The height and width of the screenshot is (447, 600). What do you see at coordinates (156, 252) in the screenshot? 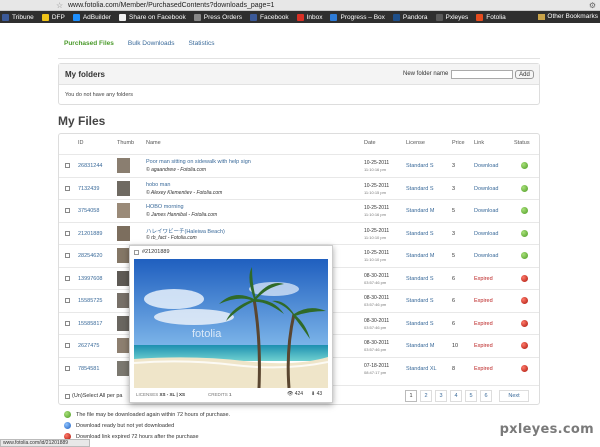
I see `preview-id: #21201889` at bounding box center [156, 252].